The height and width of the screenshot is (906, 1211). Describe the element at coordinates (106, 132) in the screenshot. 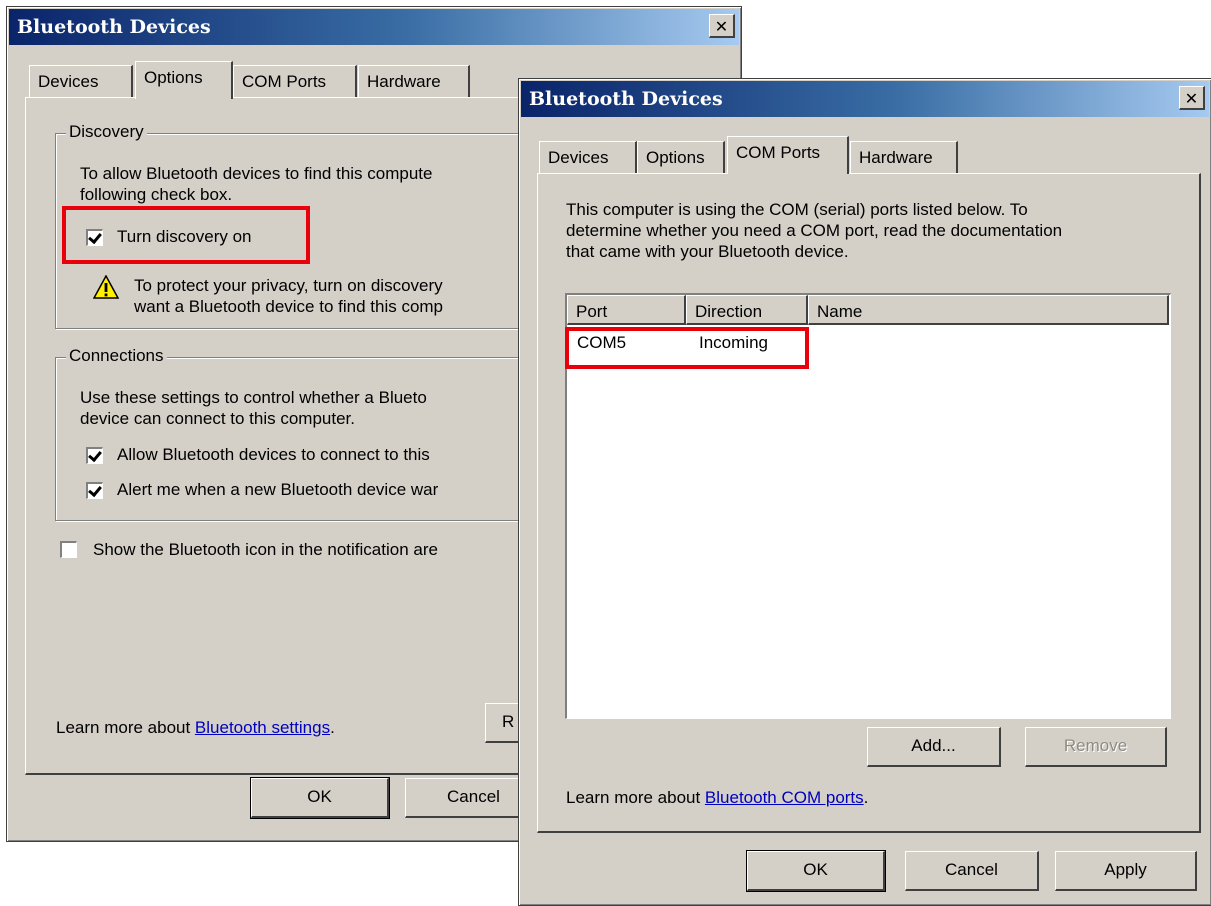

I see `discovery-group-label: Discovery` at that location.